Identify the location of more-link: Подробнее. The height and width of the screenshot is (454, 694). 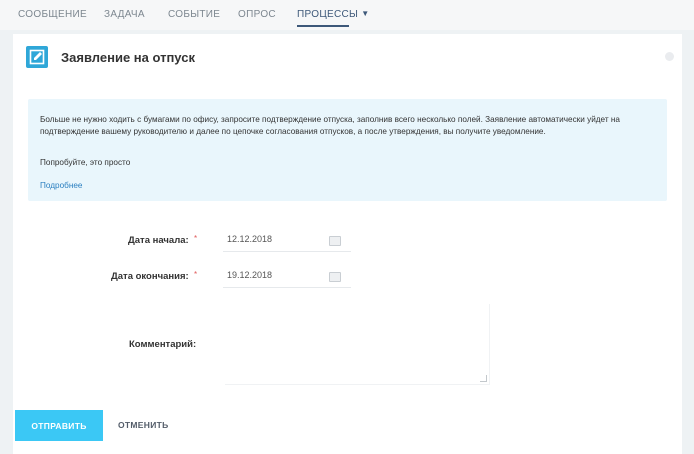
(61, 185).